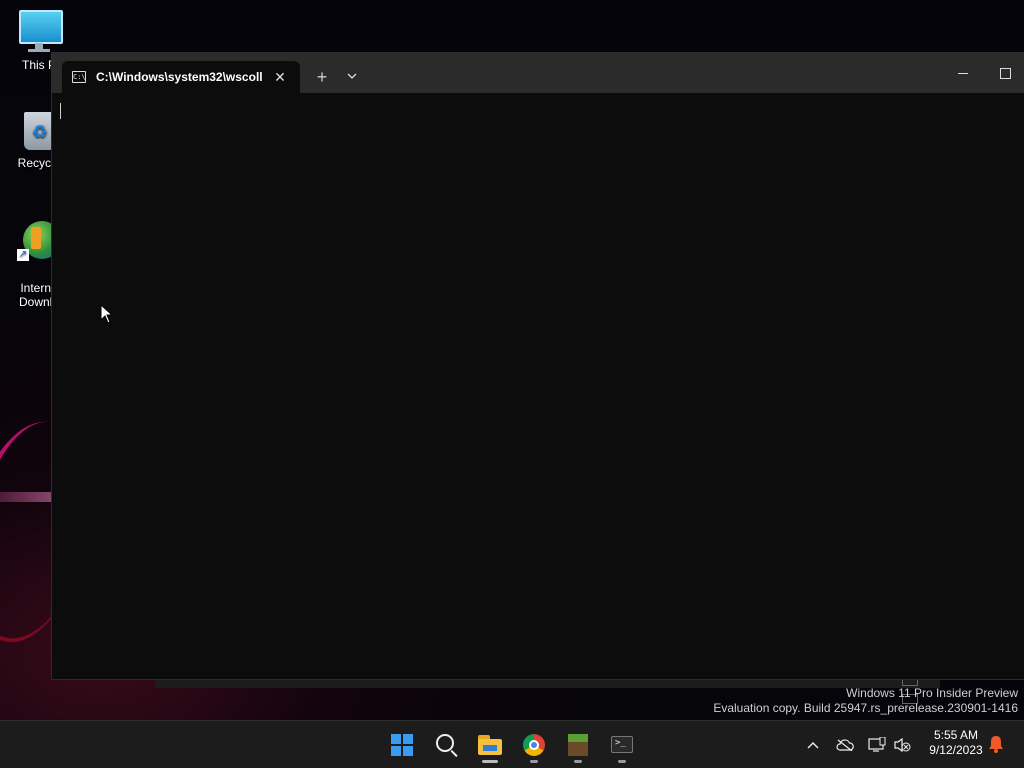 The width and height of the screenshot is (1024, 768). I want to click on watermark-line-1: Windows 11 Pro Insider Preview, so click(932, 693).